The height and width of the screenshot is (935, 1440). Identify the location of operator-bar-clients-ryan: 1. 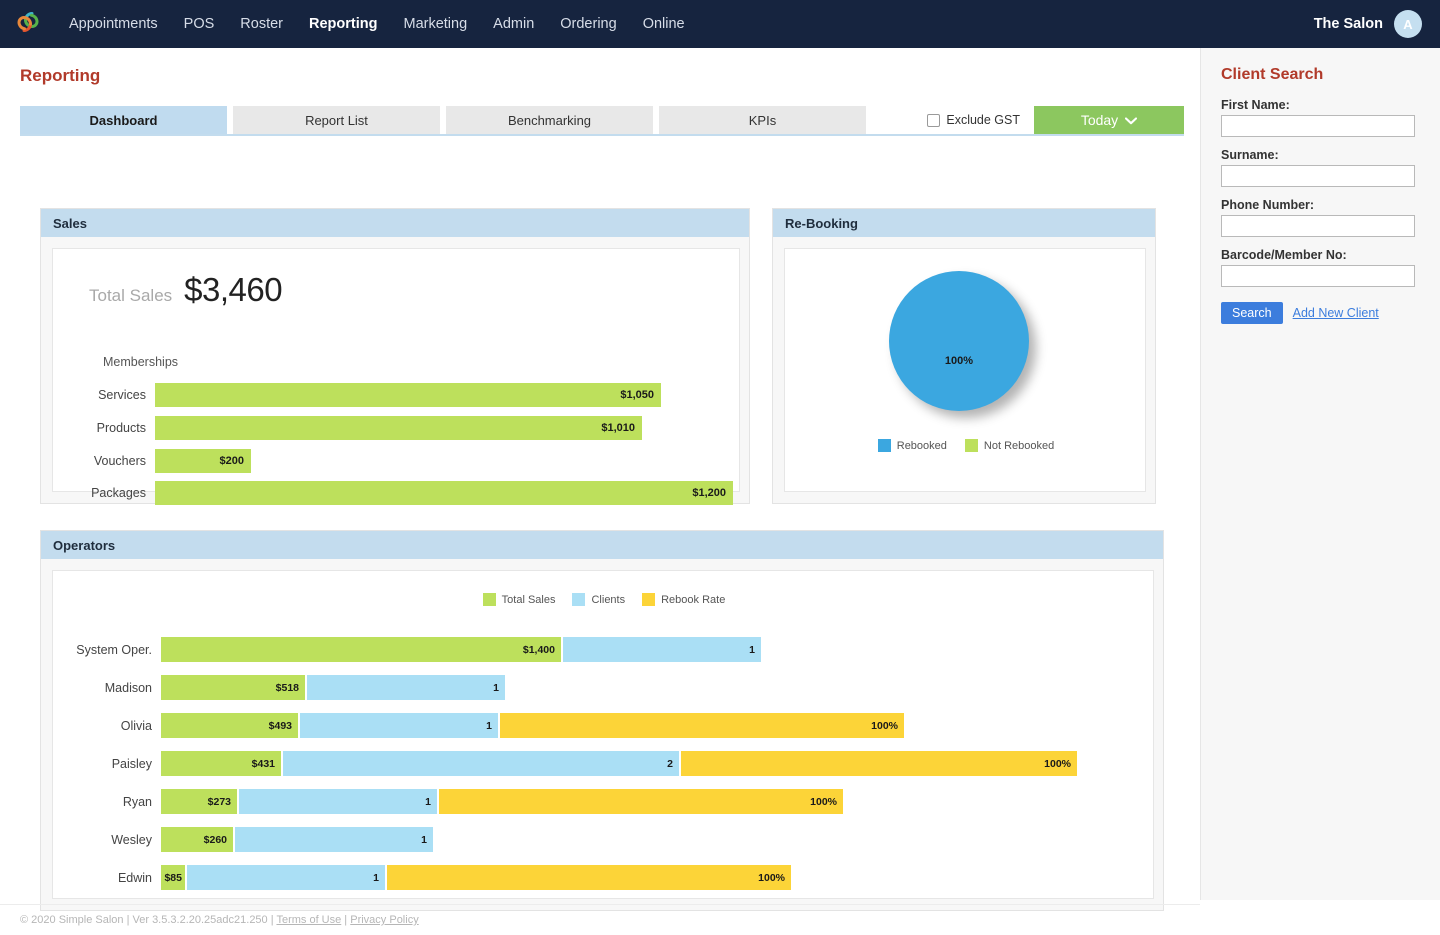
(338, 801).